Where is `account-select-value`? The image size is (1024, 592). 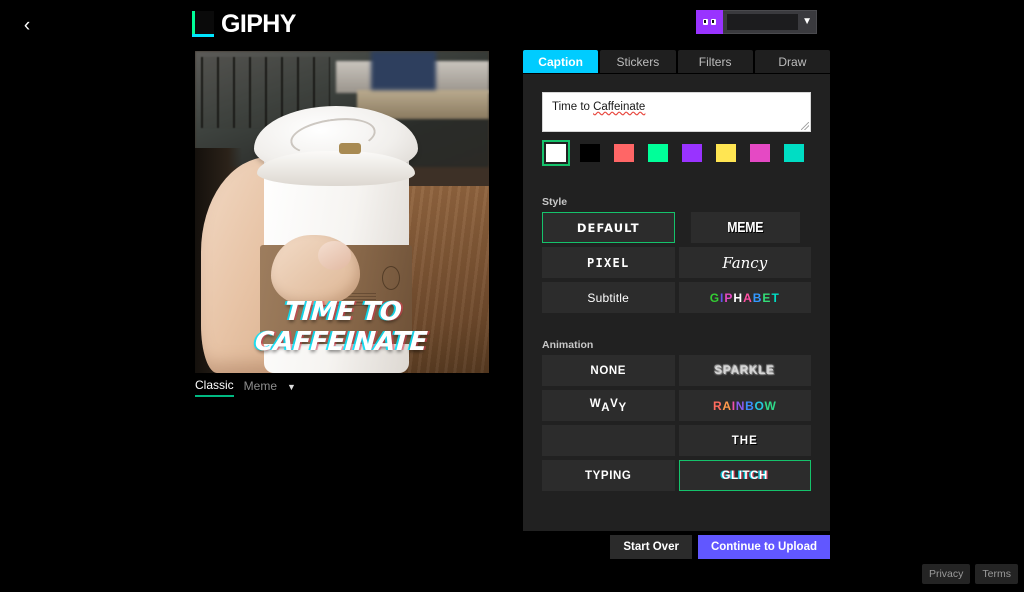 account-select-value is located at coordinates (763, 22).